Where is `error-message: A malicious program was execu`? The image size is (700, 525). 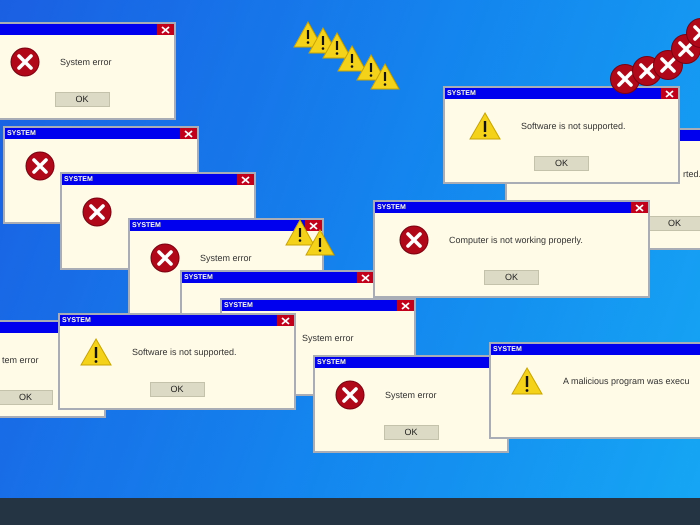 error-message: A malicious program was execu is located at coordinates (626, 381).